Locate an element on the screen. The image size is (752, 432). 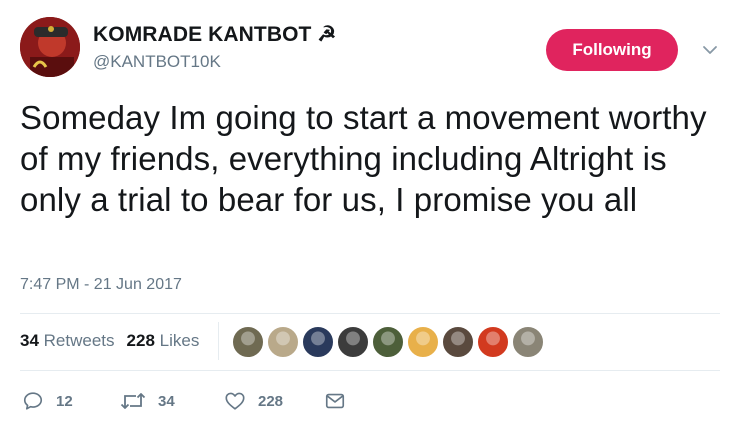
reply-button: 12 is located at coordinates (47, 401).